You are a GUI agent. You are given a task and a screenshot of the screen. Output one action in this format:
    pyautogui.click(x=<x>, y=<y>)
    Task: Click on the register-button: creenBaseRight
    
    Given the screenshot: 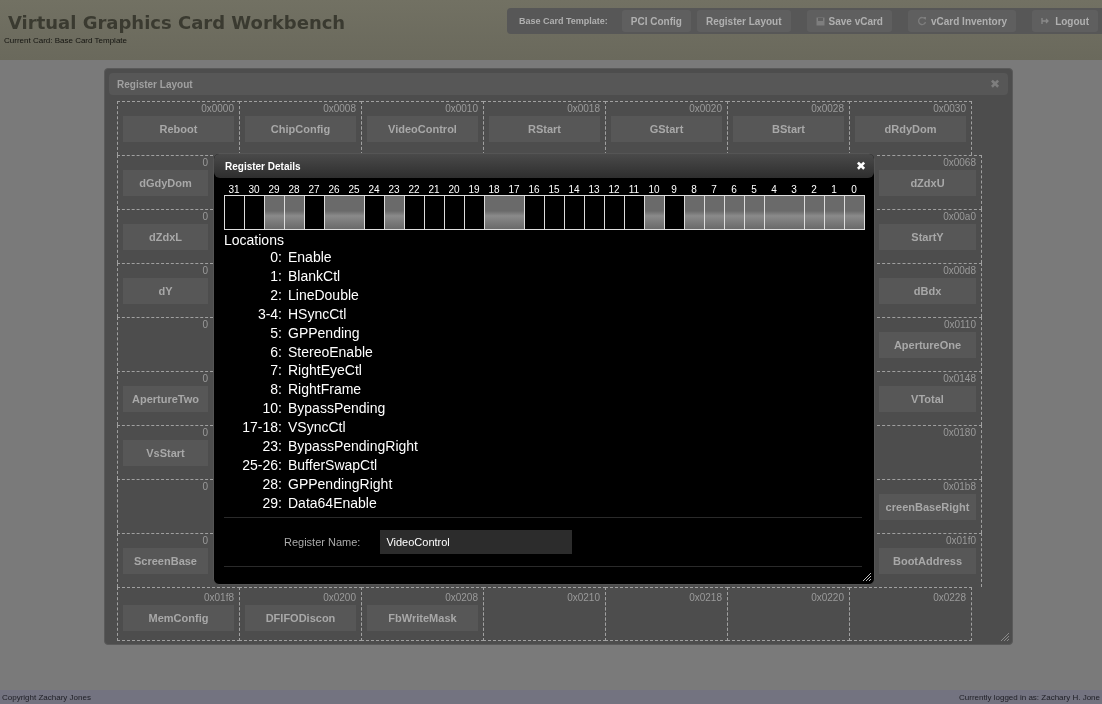 What is the action you would take?
    pyautogui.click(x=927, y=507)
    